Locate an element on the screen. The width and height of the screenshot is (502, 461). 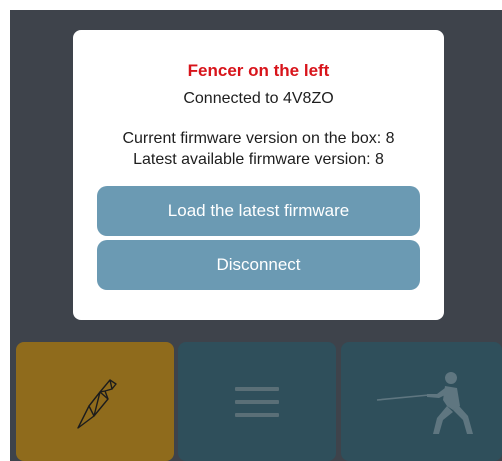
menu-icon is located at coordinates (257, 401).